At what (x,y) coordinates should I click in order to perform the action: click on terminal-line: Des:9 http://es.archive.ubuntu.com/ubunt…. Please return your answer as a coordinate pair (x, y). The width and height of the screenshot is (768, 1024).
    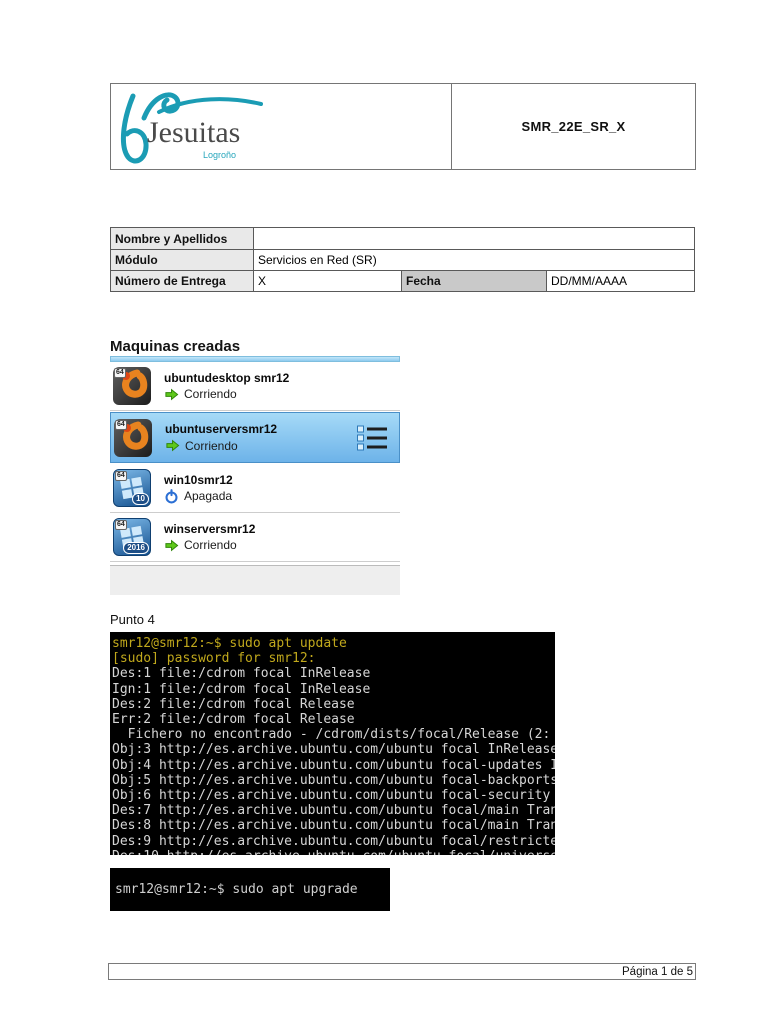
    Looking at the image, I should click on (333, 841).